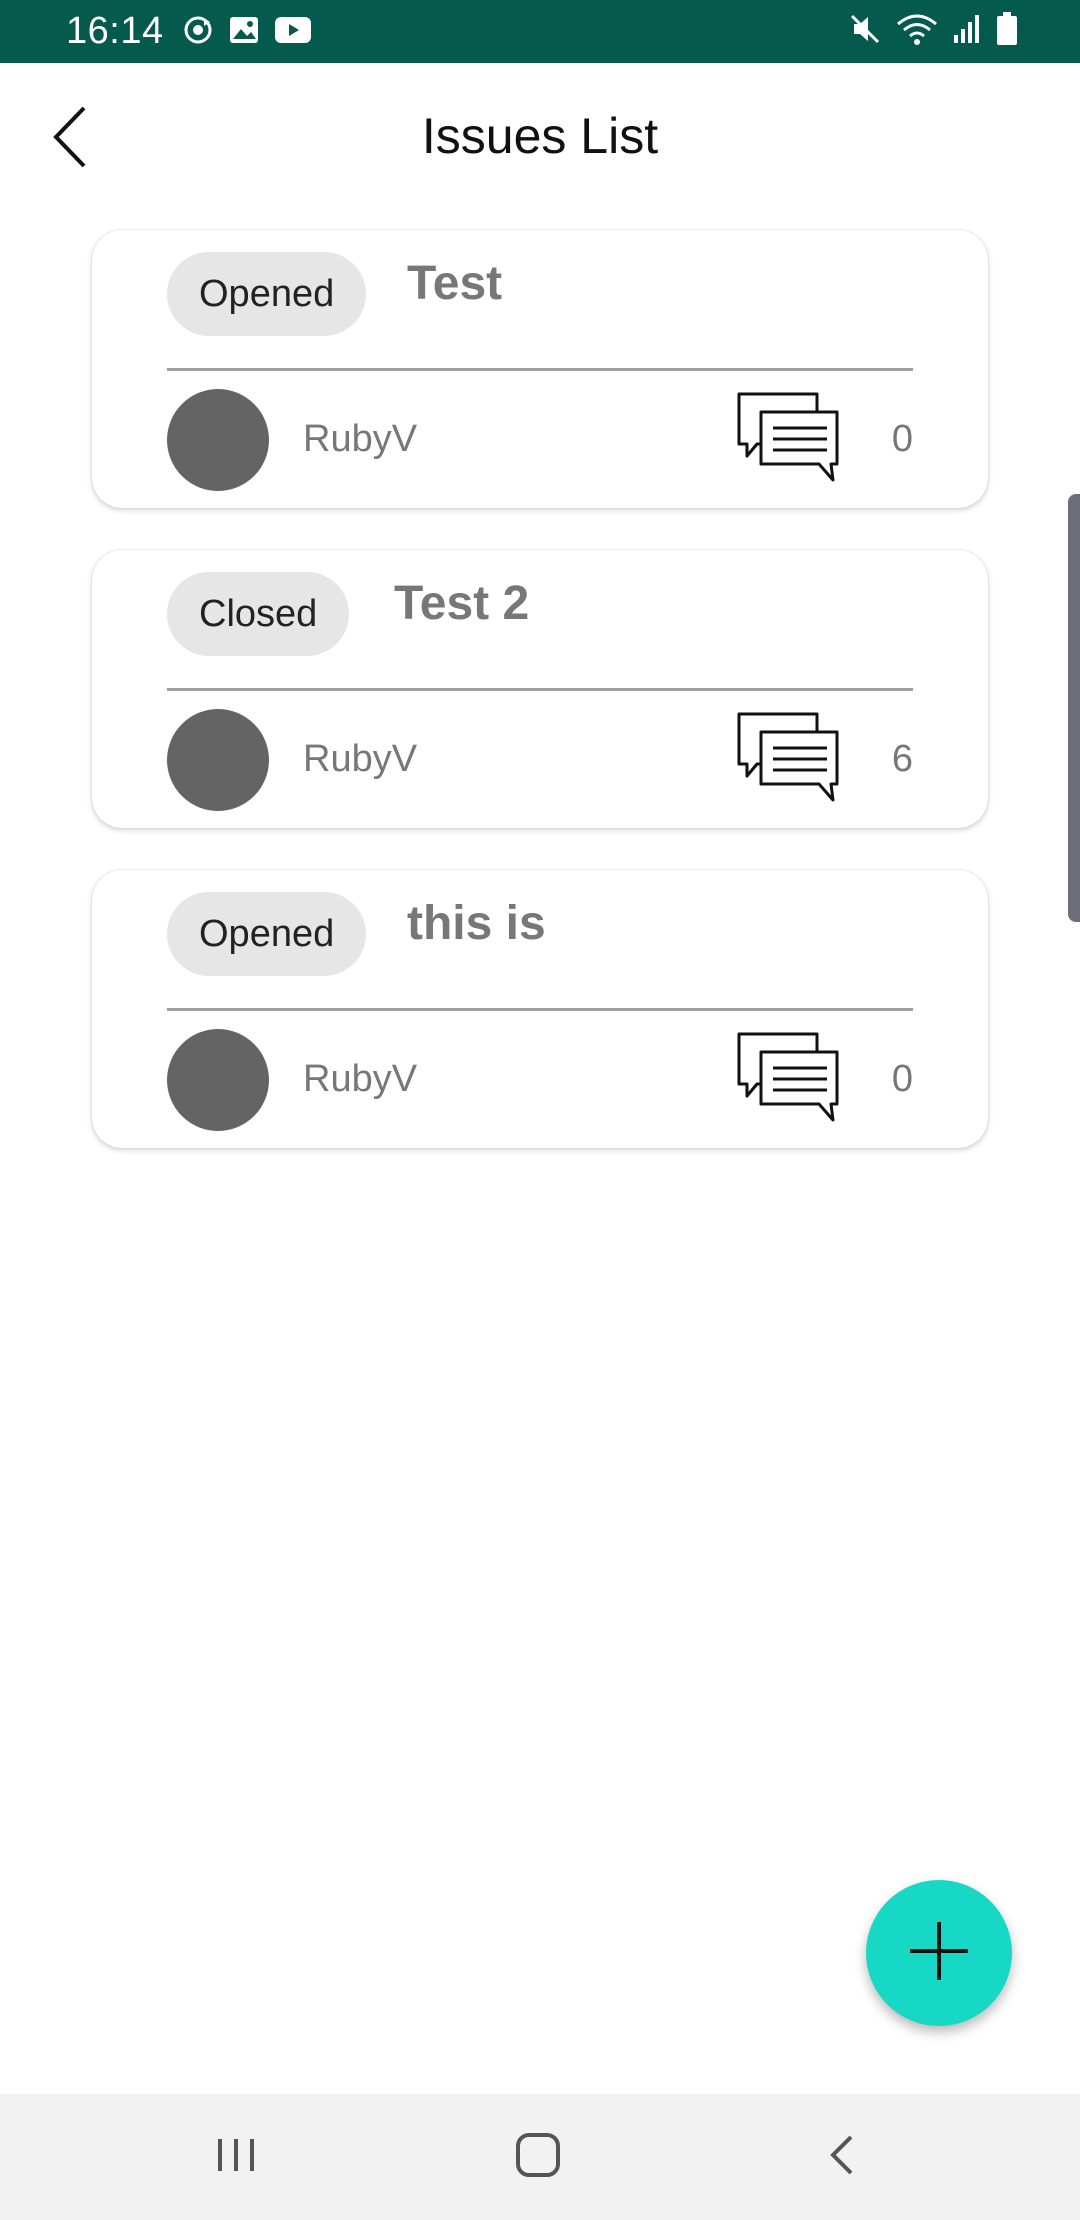 The height and width of the screenshot is (2220, 1080). Describe the element at coordinates (917, 29) in the screenshot. I see `wifi-icon` at that location.